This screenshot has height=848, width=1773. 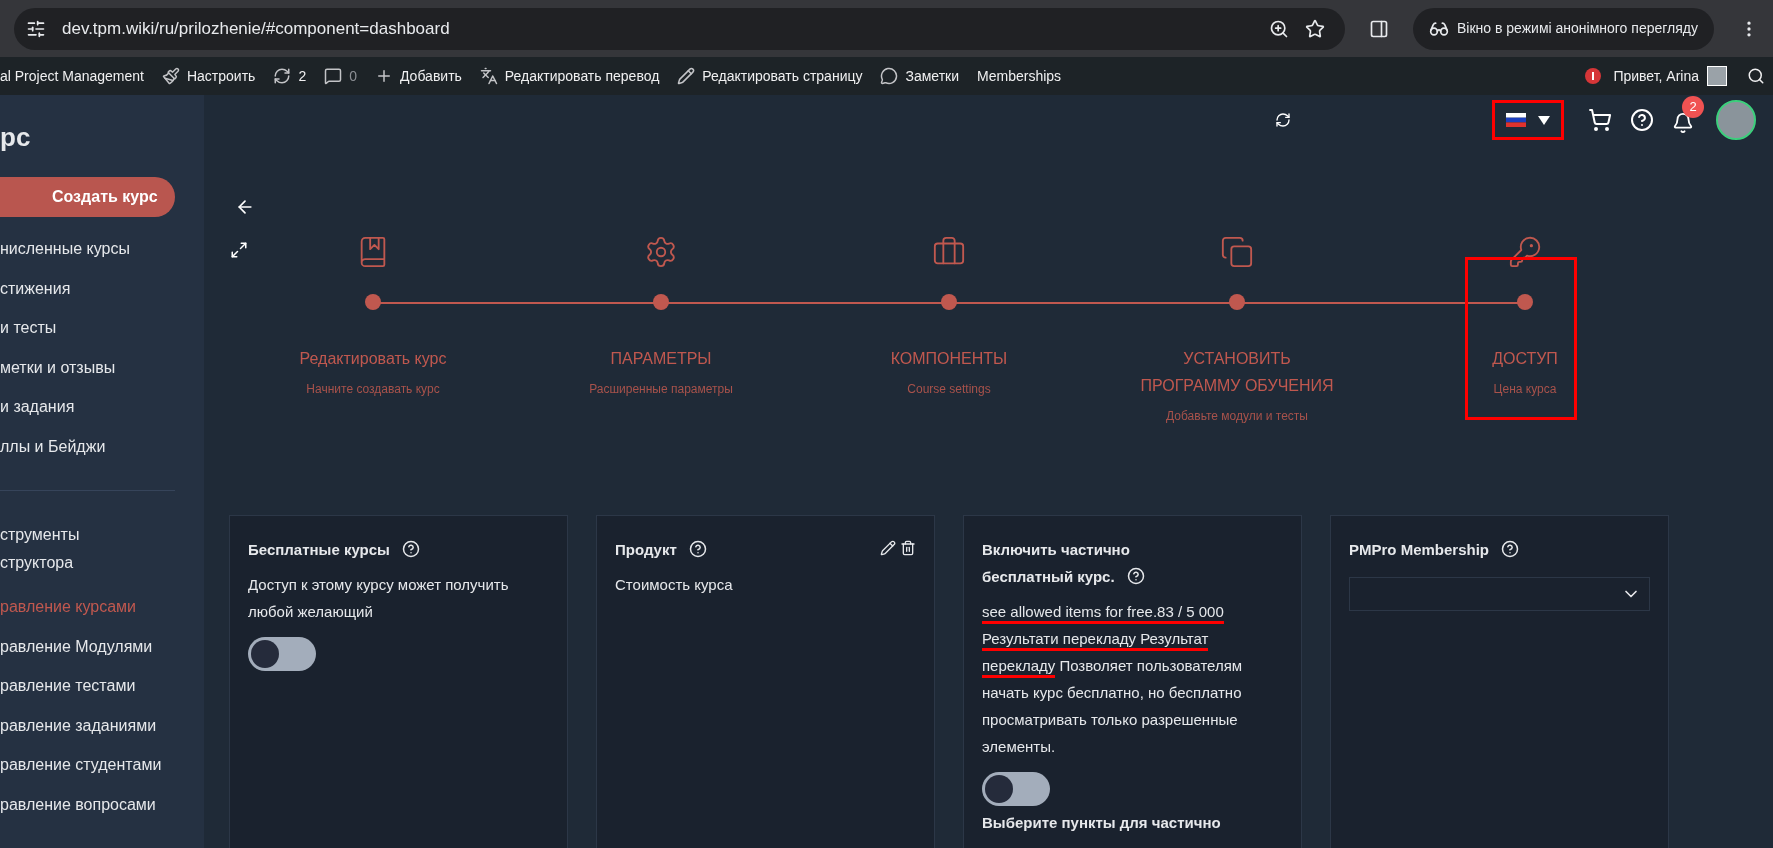 What do you see at coordinates (770, 76) in the screenshot?
I see `admin-bar-link: Редактировать страницу` at bounding box center [770, 76].